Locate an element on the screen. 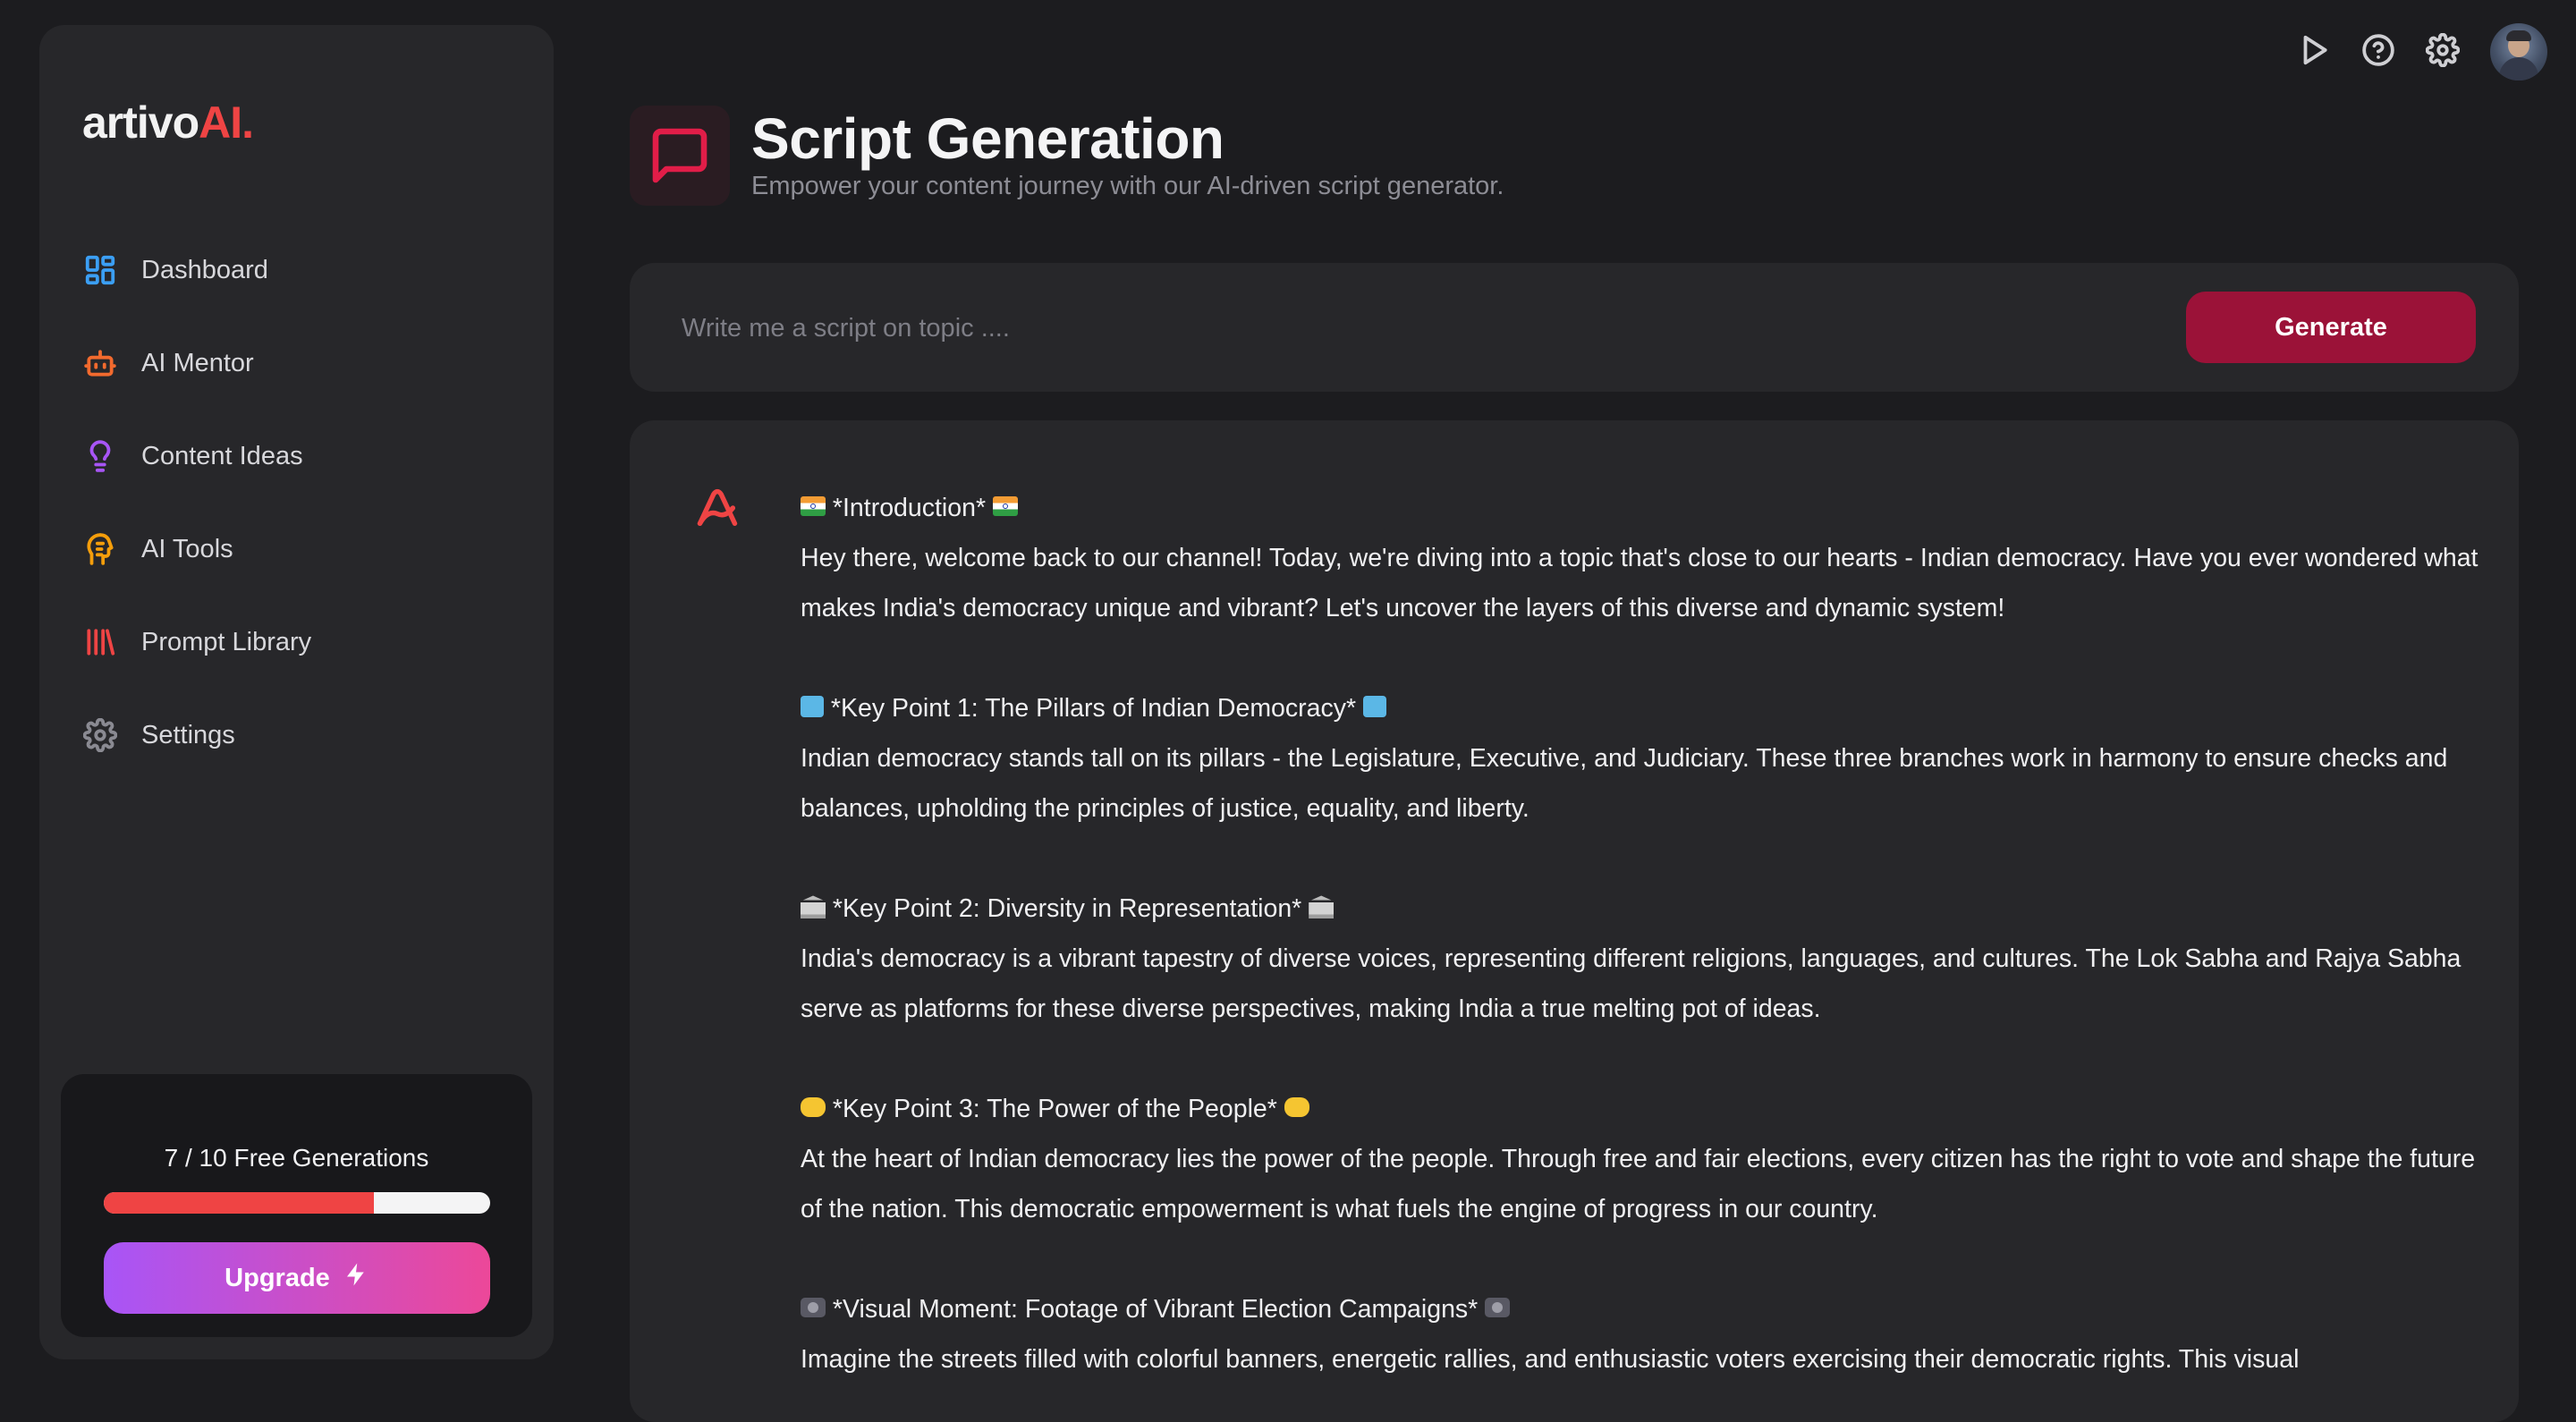  brand-logo: artivoAI. is located at coordinates (168, 122).